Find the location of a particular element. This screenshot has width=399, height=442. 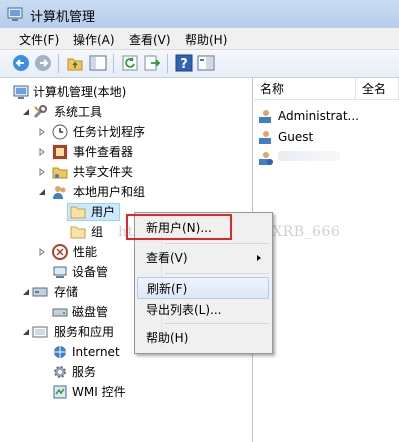

toolbar: ? is located at coordinates (199, 64).